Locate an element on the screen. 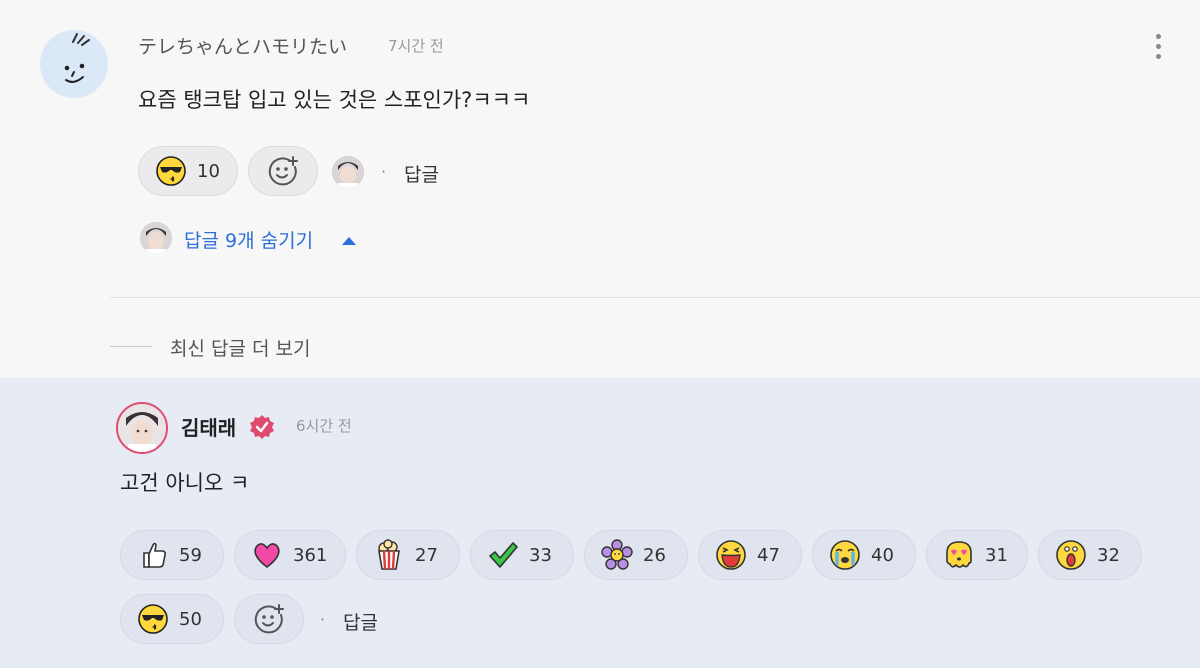 The width and height of the screenshot is (1200, 668). reaction-count: 50 is located at coordinates (190, 619).